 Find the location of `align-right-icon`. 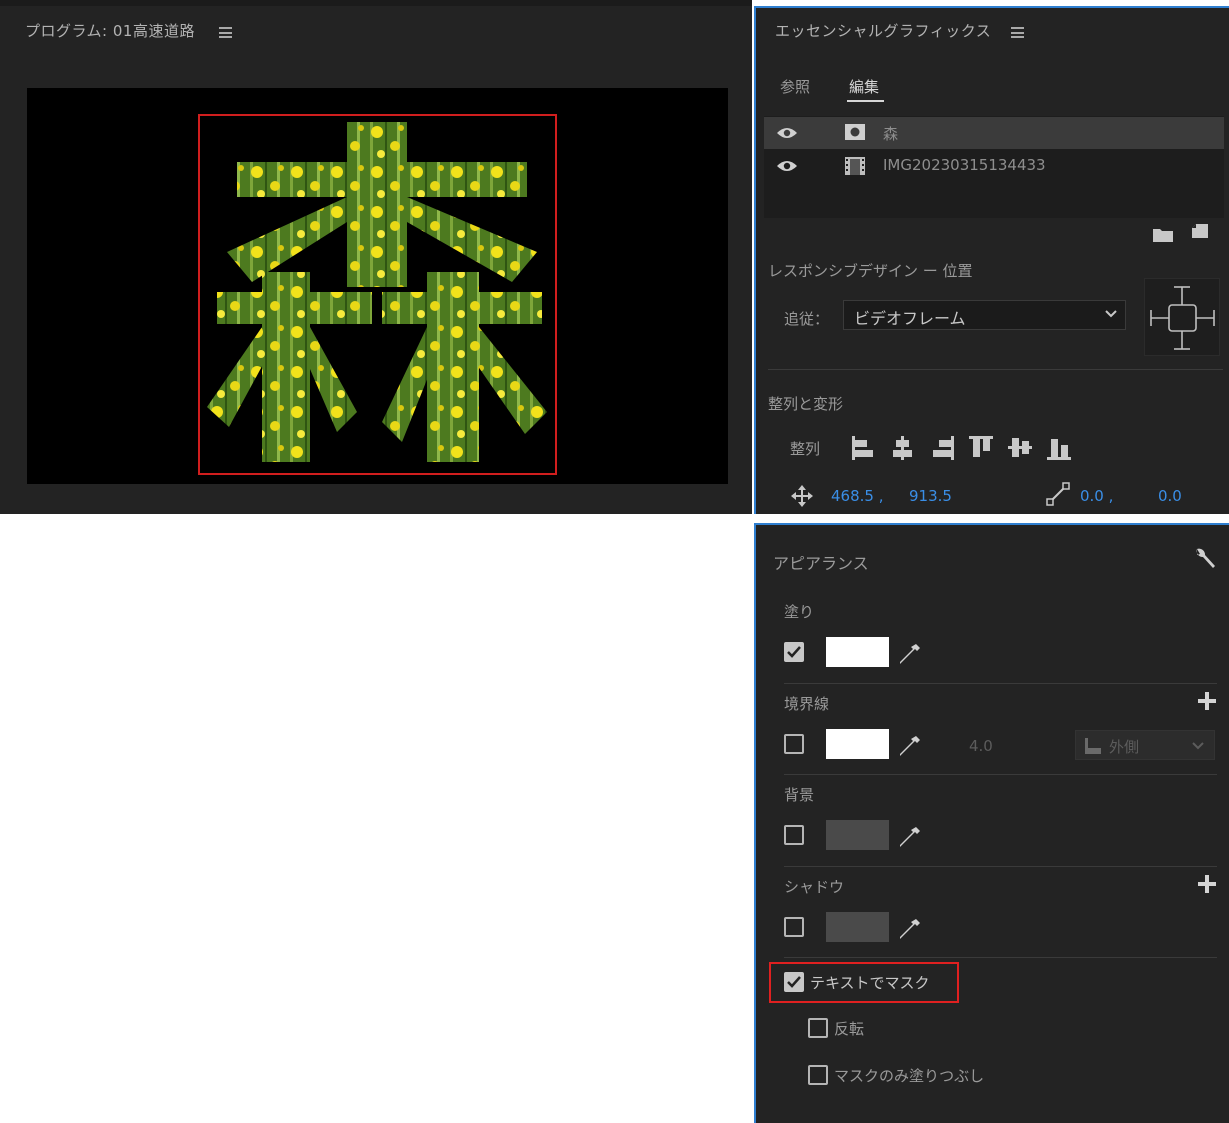

align-right-icon is located at coordinates (942, 448).